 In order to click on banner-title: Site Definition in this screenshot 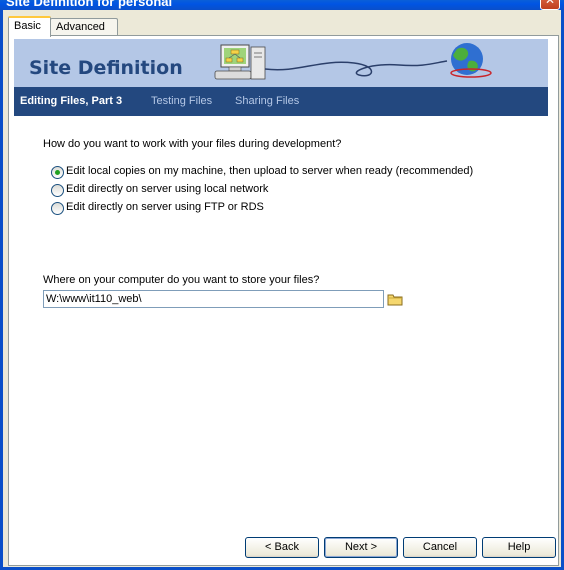, I will do `click(106, 68)`.